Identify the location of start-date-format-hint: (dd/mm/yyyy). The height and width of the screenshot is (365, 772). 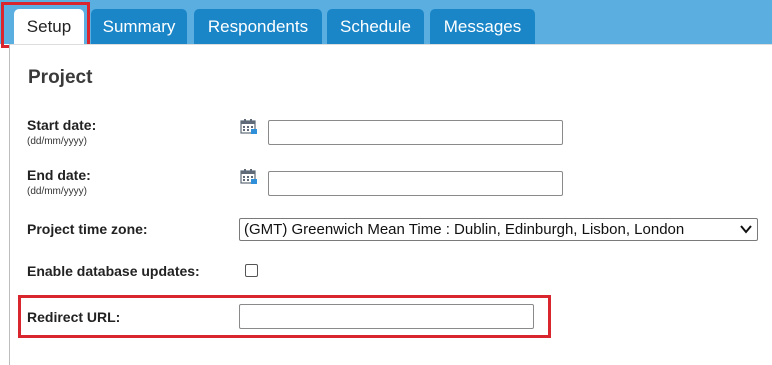
(57, 141).